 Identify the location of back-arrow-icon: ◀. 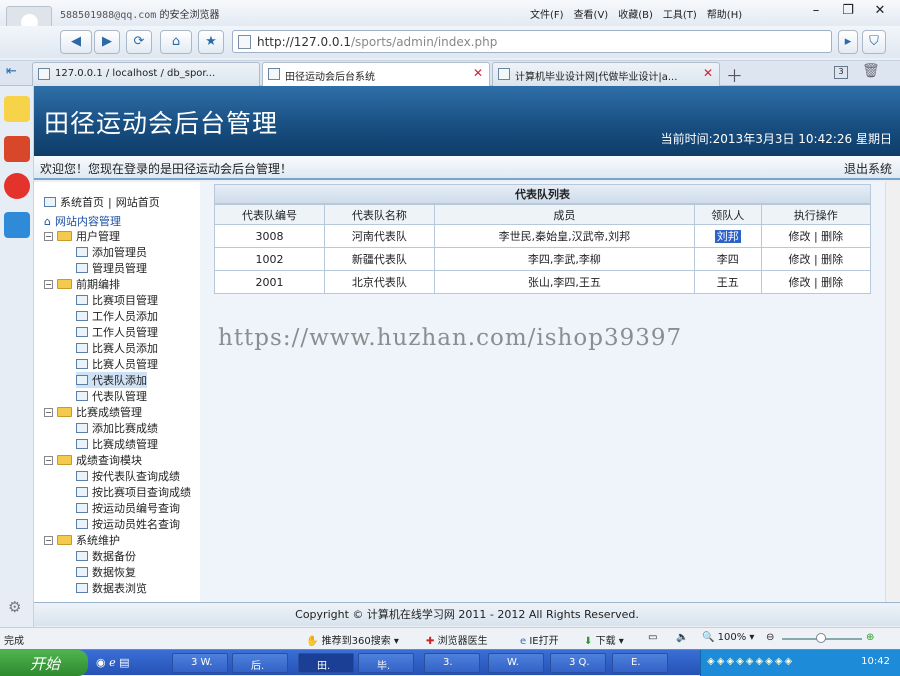
(76, 41).